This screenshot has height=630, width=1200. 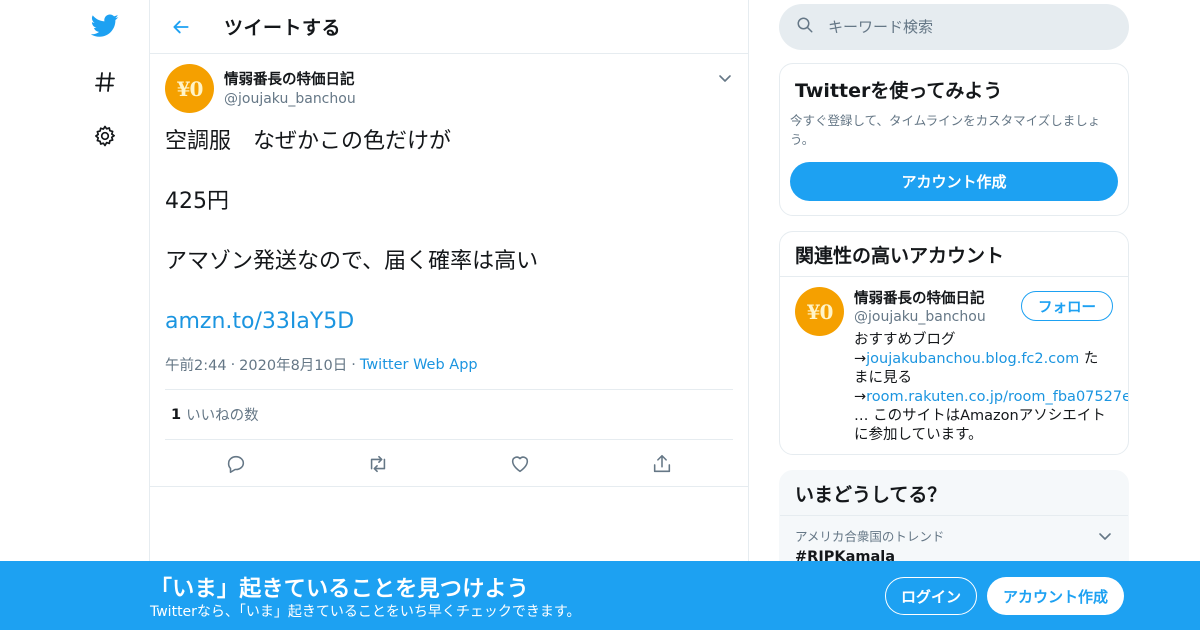 I want to click on create-account-button: アカウント作成, so click(x=954, y=181).